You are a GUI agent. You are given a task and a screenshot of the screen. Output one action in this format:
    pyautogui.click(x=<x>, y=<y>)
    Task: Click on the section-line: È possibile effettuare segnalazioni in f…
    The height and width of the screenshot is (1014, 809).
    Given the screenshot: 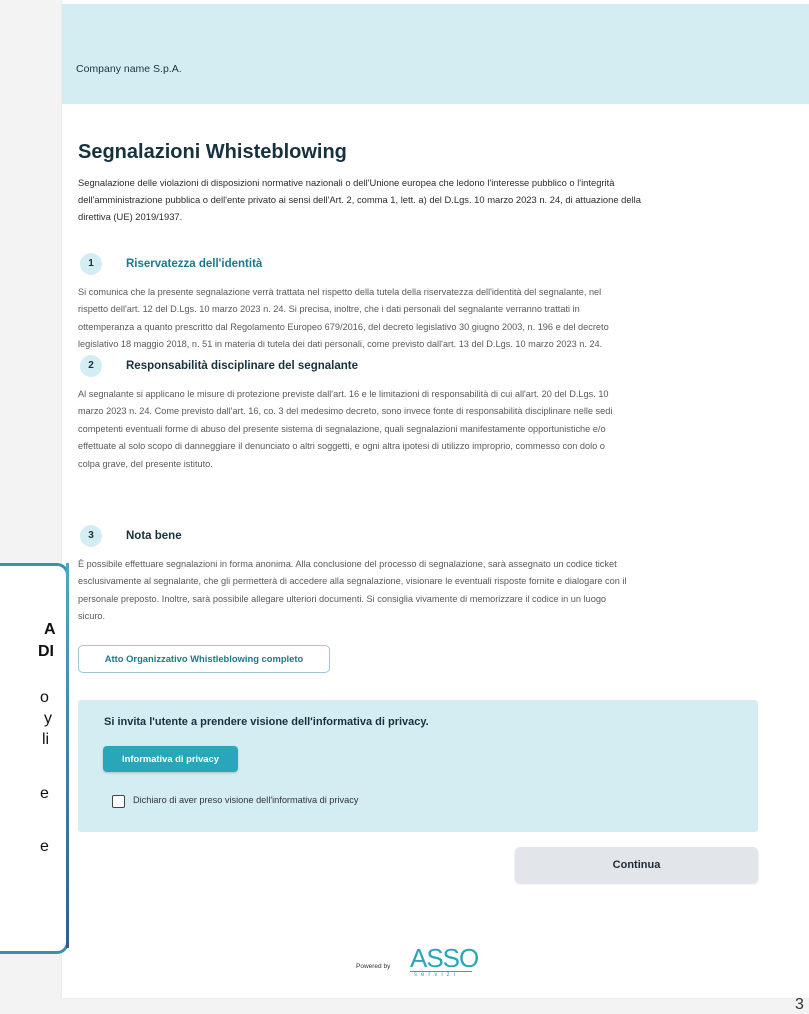 What is the action you would take?
    pyautogui.click(x=347, y=564)
    